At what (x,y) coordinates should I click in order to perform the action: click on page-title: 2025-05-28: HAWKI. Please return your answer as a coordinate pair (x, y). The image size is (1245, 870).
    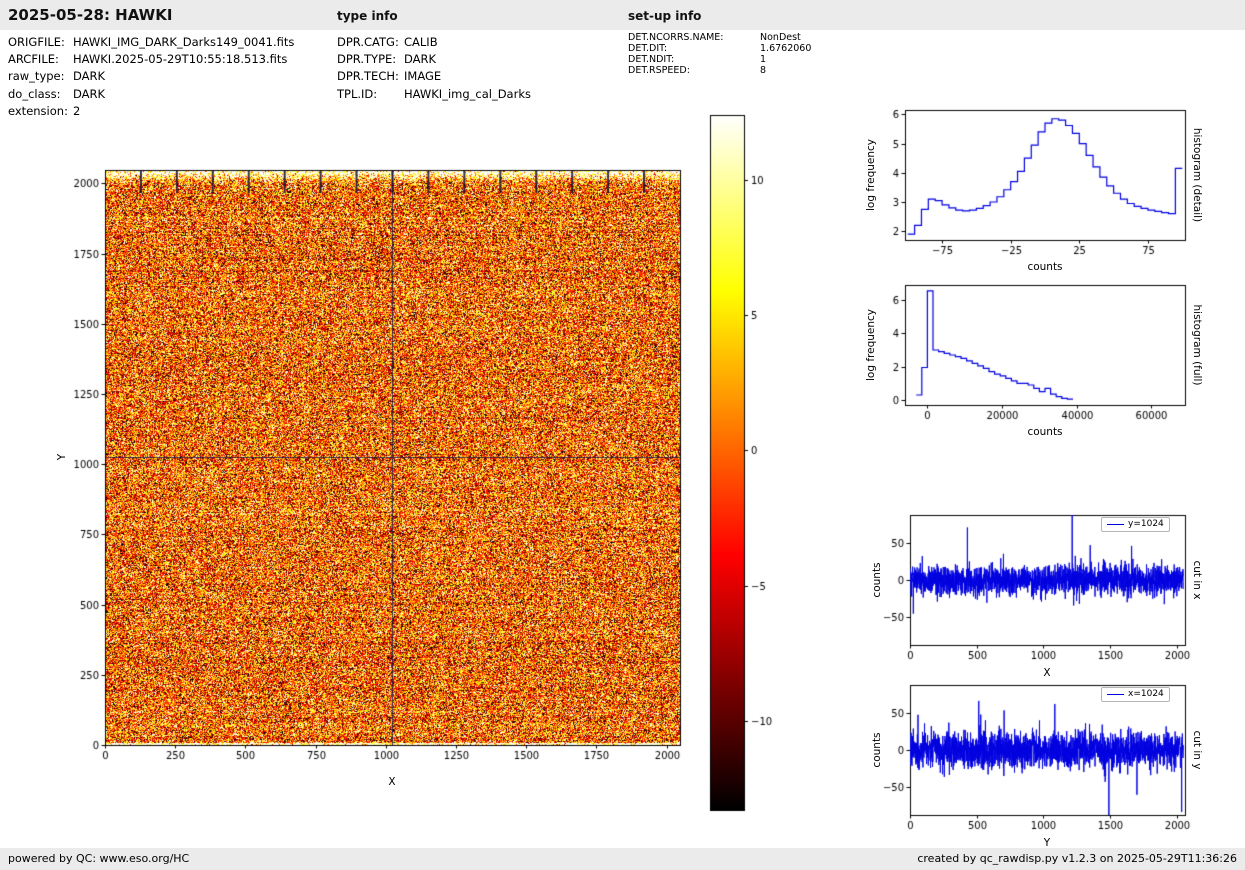
    Looking at the image, I should click on (90, 15).